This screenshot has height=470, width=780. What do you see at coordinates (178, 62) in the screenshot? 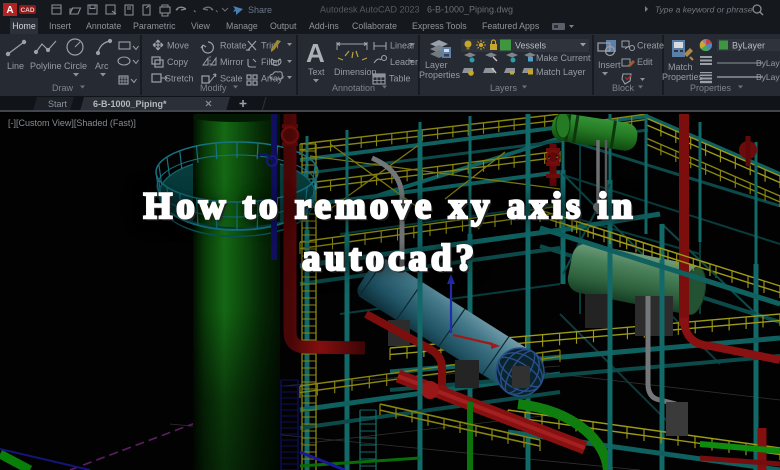
I see `svg-text: Copy` at bounding box center [178, 62].